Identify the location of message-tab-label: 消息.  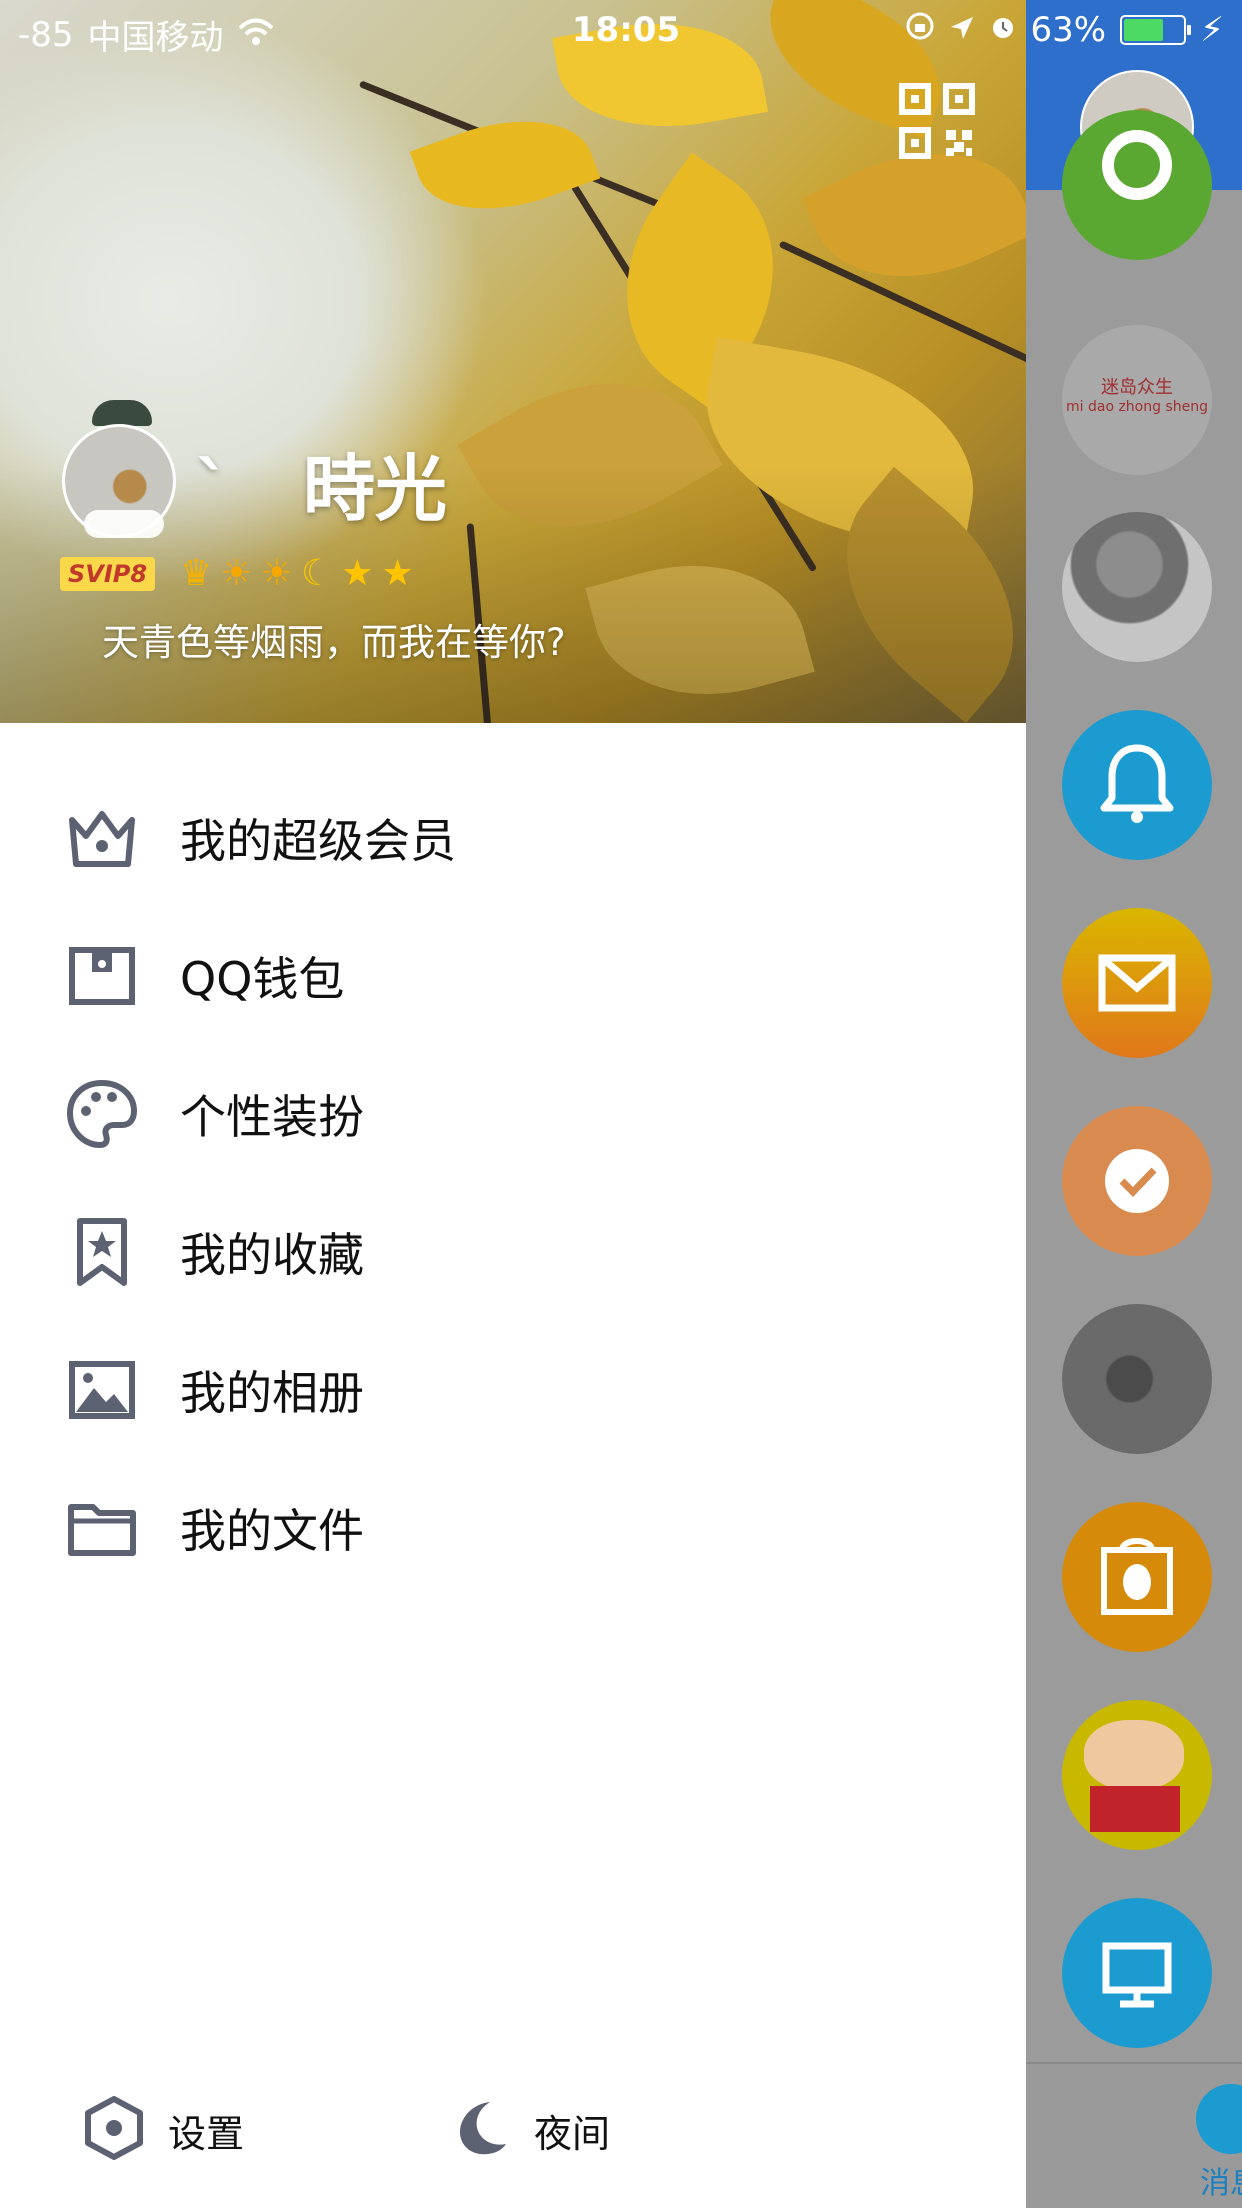
(1221, 2180).